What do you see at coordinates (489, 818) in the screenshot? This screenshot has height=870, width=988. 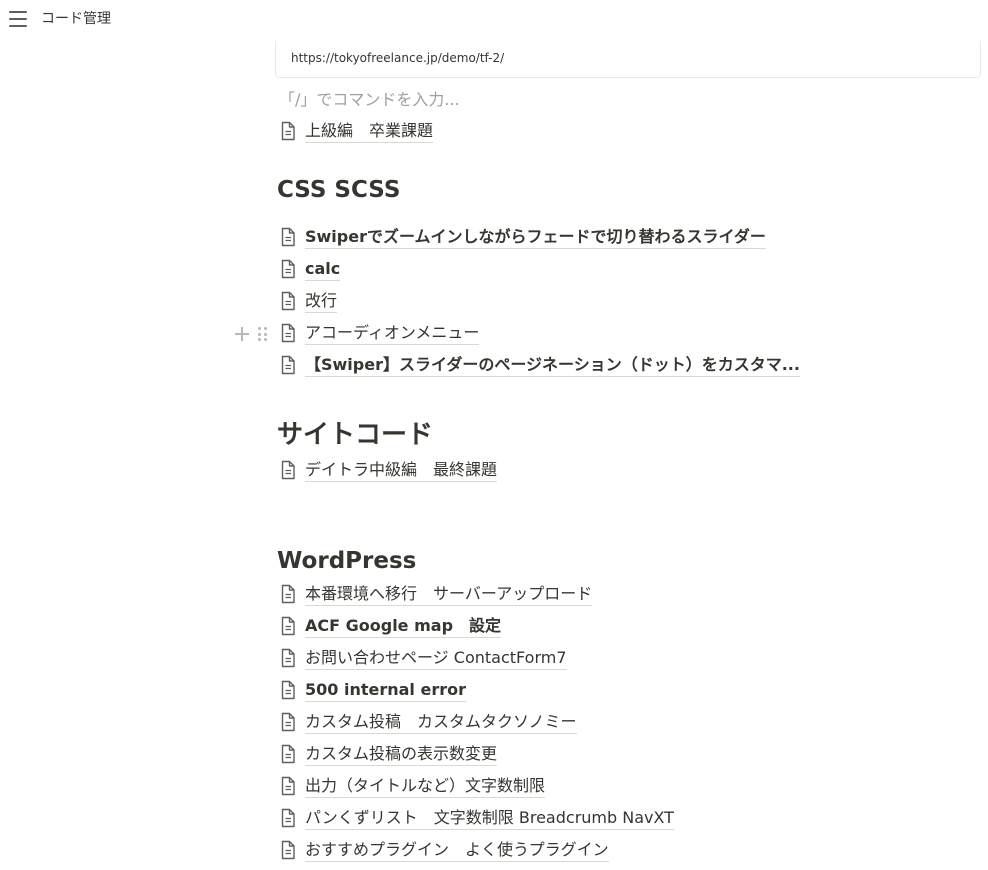 I see `page-link-label: パンくずリスト 文字数制限 Breadcrumb NavXT` at bounding box center [489, 818].